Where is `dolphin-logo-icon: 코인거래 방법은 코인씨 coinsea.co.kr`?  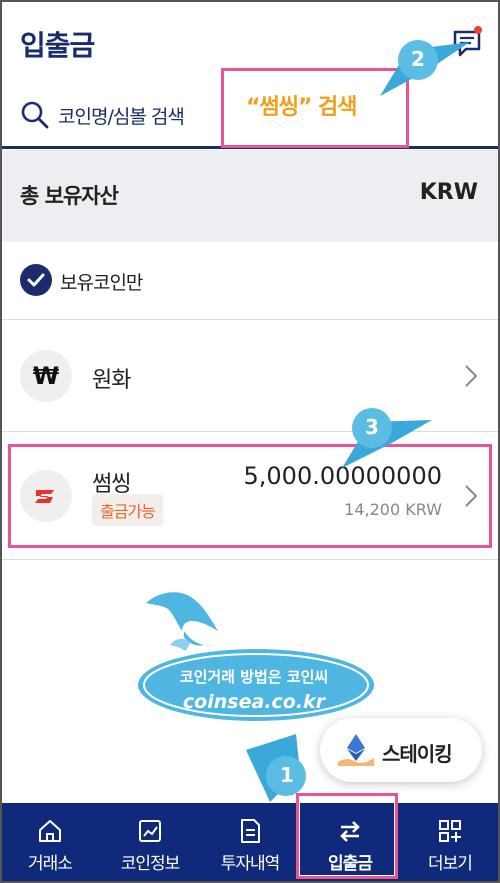 dolphin-logo-icon: 코인거래 방법은 코인씨 coinsea.co.kr is located at coordinates (256, 656).